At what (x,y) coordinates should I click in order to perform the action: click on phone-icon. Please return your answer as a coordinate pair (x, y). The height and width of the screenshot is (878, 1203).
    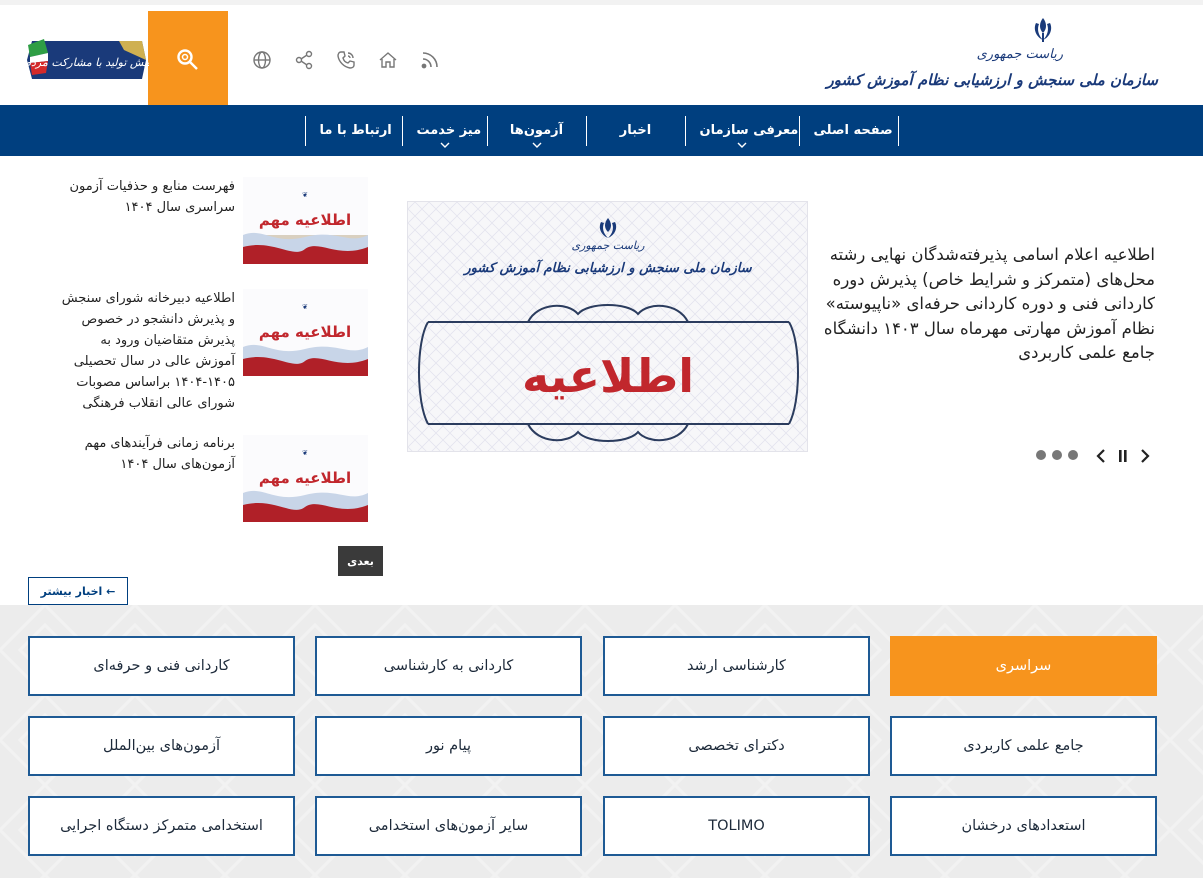
    Looking at the image, I should click on (346, 60).